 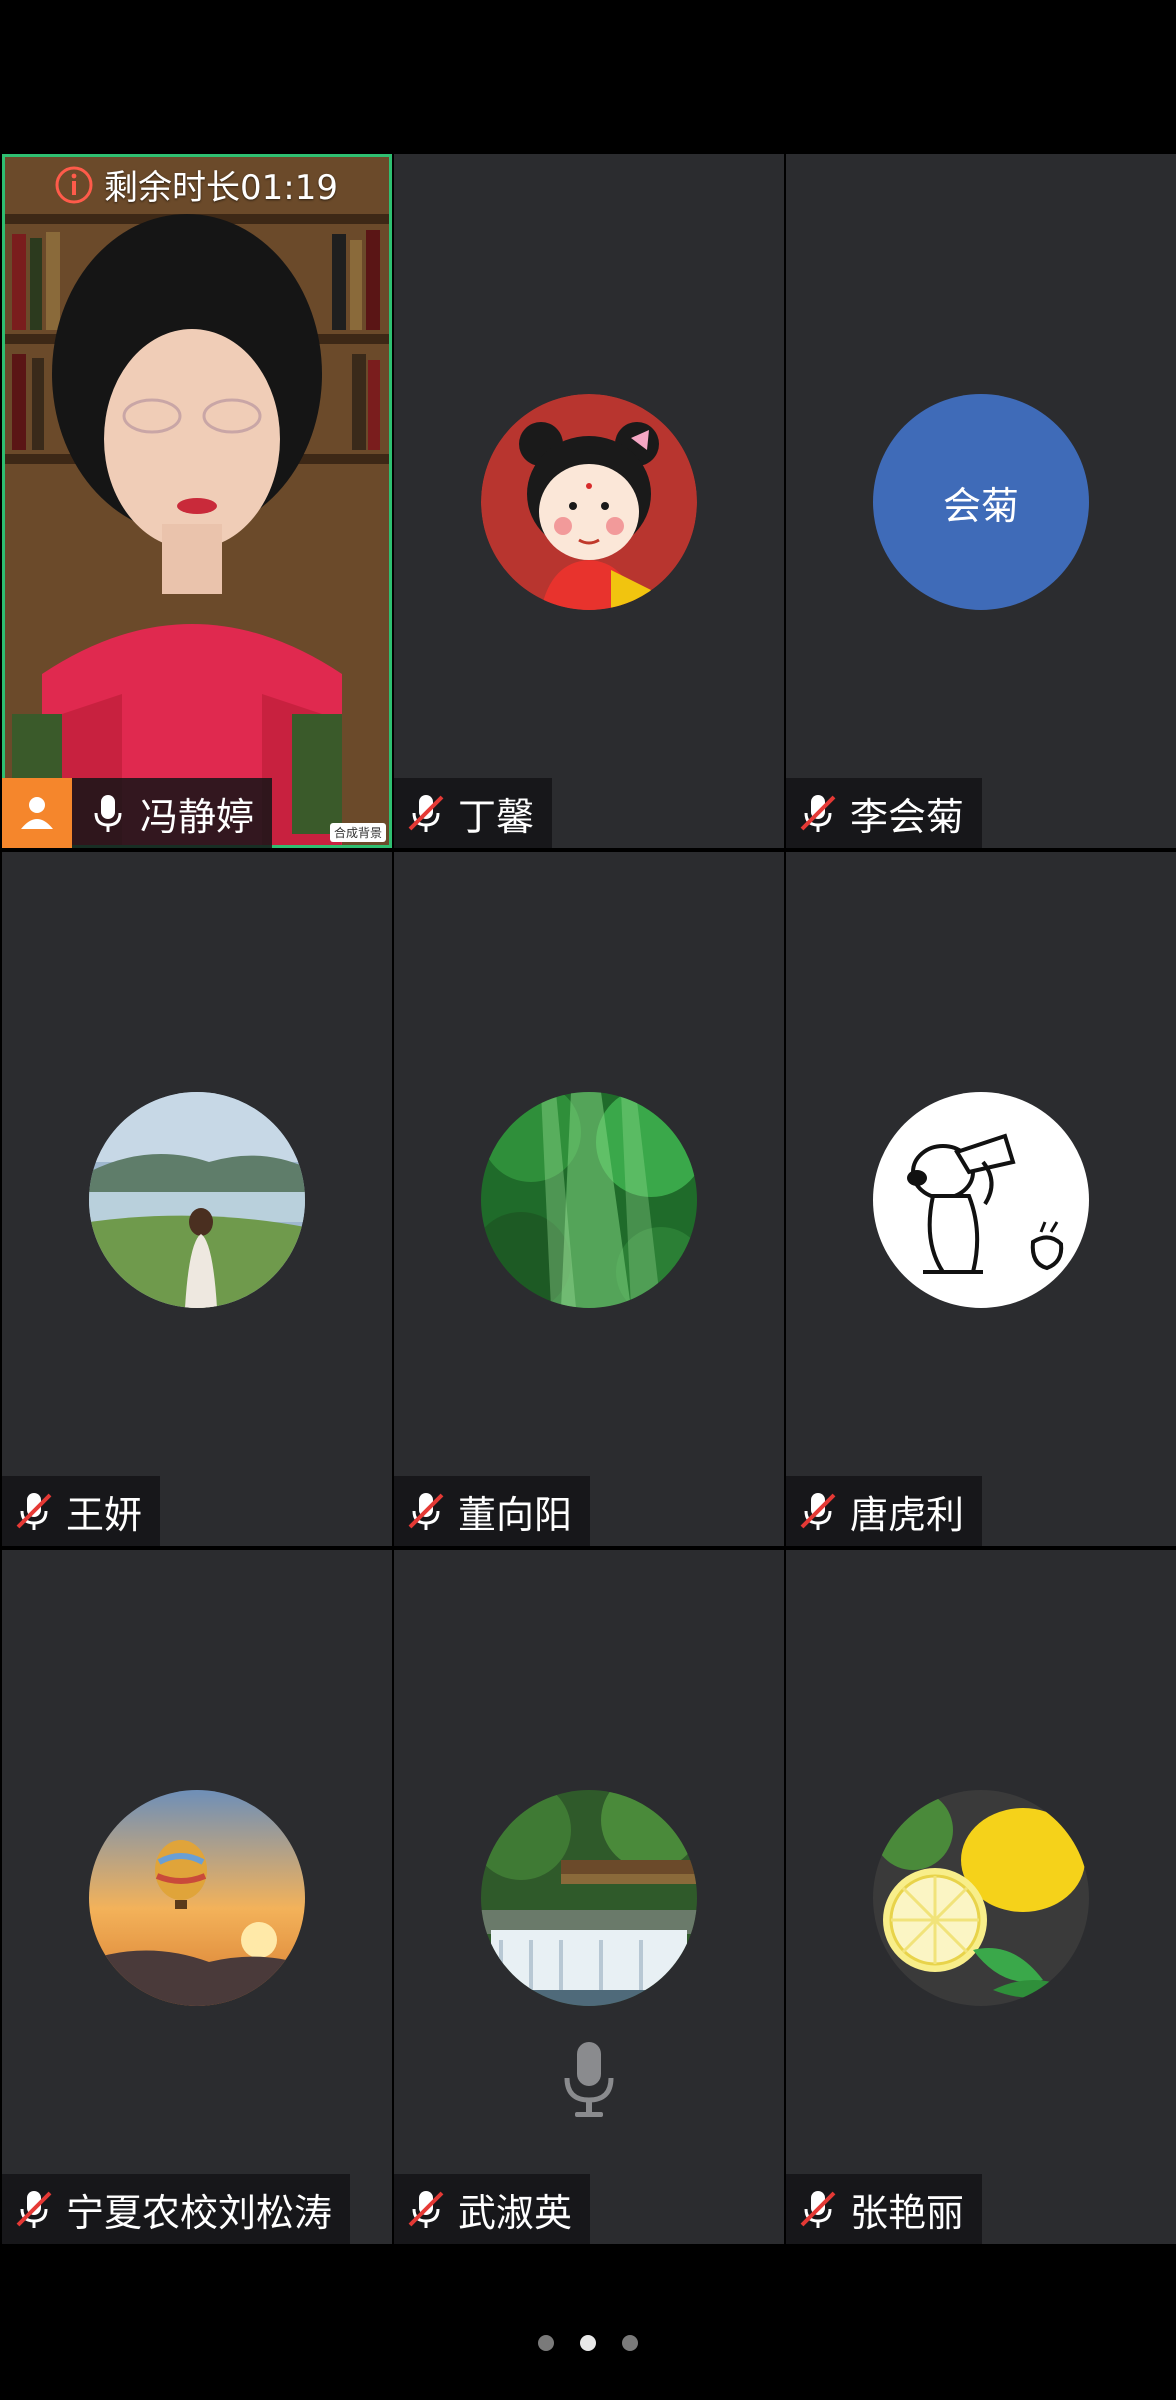 What do you see at coordinates (197, 816) in the screenshot?
I see `participant-name: 冯静婷` at bounding box center [197, 816].